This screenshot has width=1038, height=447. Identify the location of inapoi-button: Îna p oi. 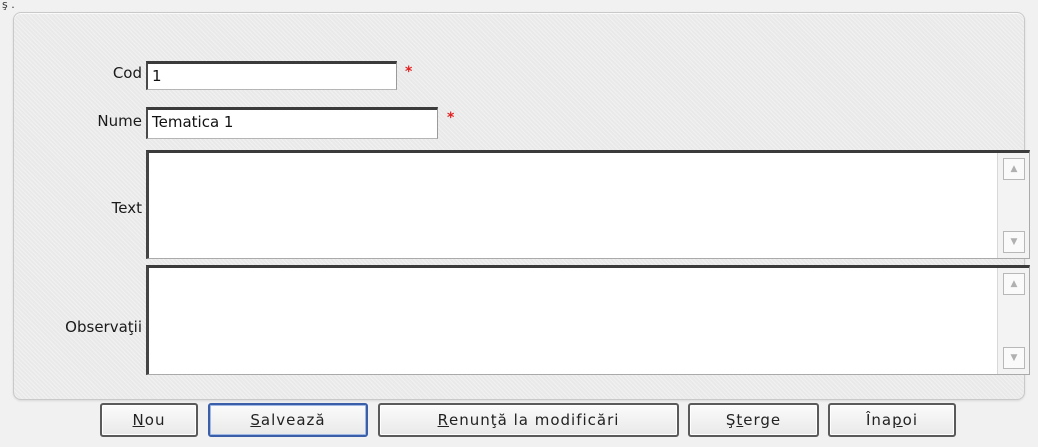
(892, 420).